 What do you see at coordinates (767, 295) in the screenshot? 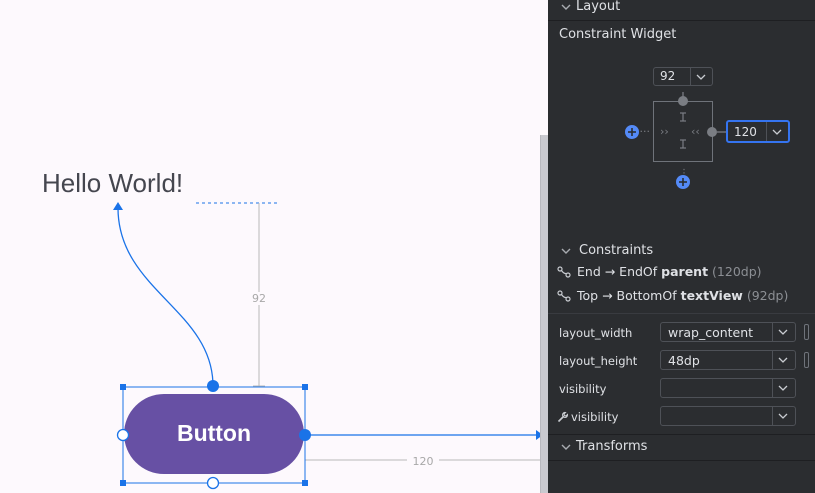
I see `constraint-margin: (92dp)` at bounding box center [767, 295].